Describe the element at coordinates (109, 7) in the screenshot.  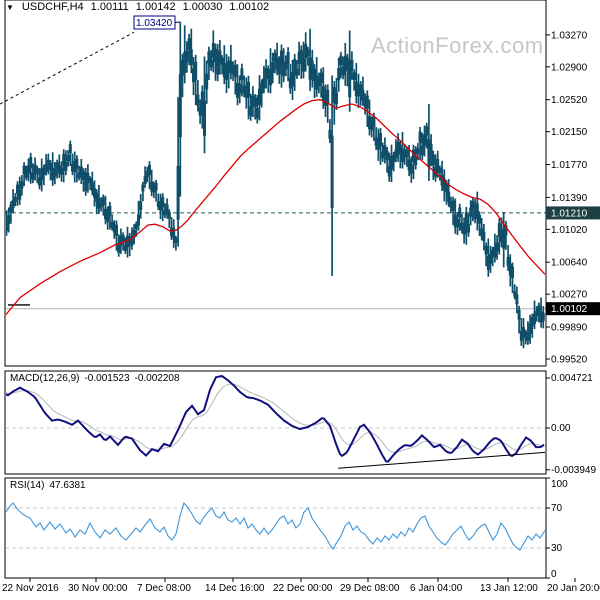
I see `quote-open: 1.00111` at that location.